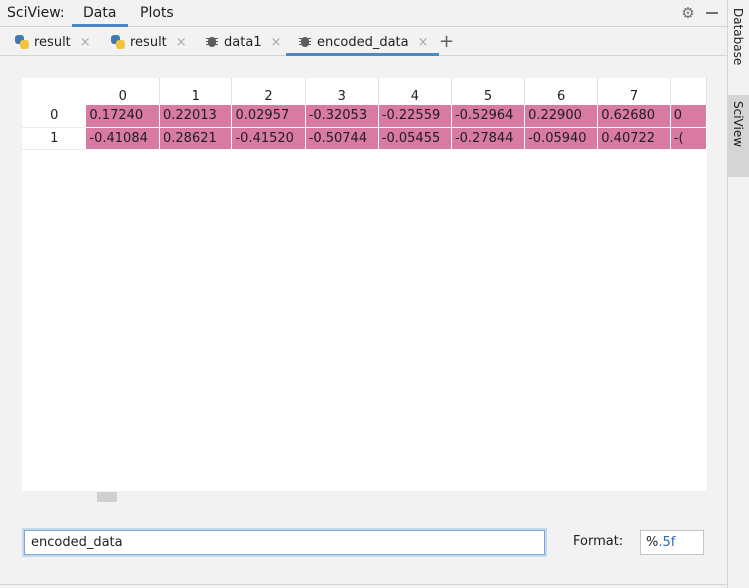 The height and width of the screenshot is (588, 749). I want to click on table-cell: -0.27844, so click(488, 138).